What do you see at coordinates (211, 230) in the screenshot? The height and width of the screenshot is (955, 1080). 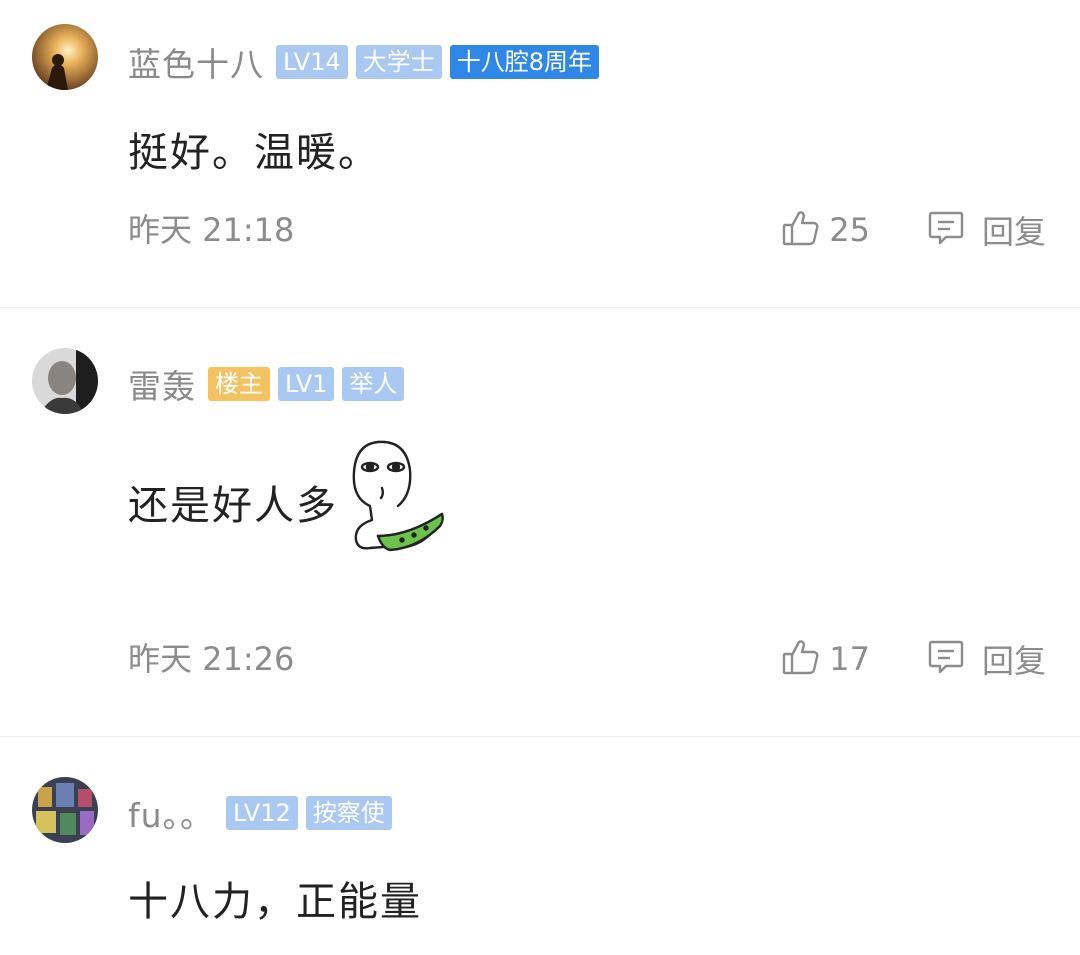 I see `comment-time: 昨天 21:18` at bounding box center [211, 230].